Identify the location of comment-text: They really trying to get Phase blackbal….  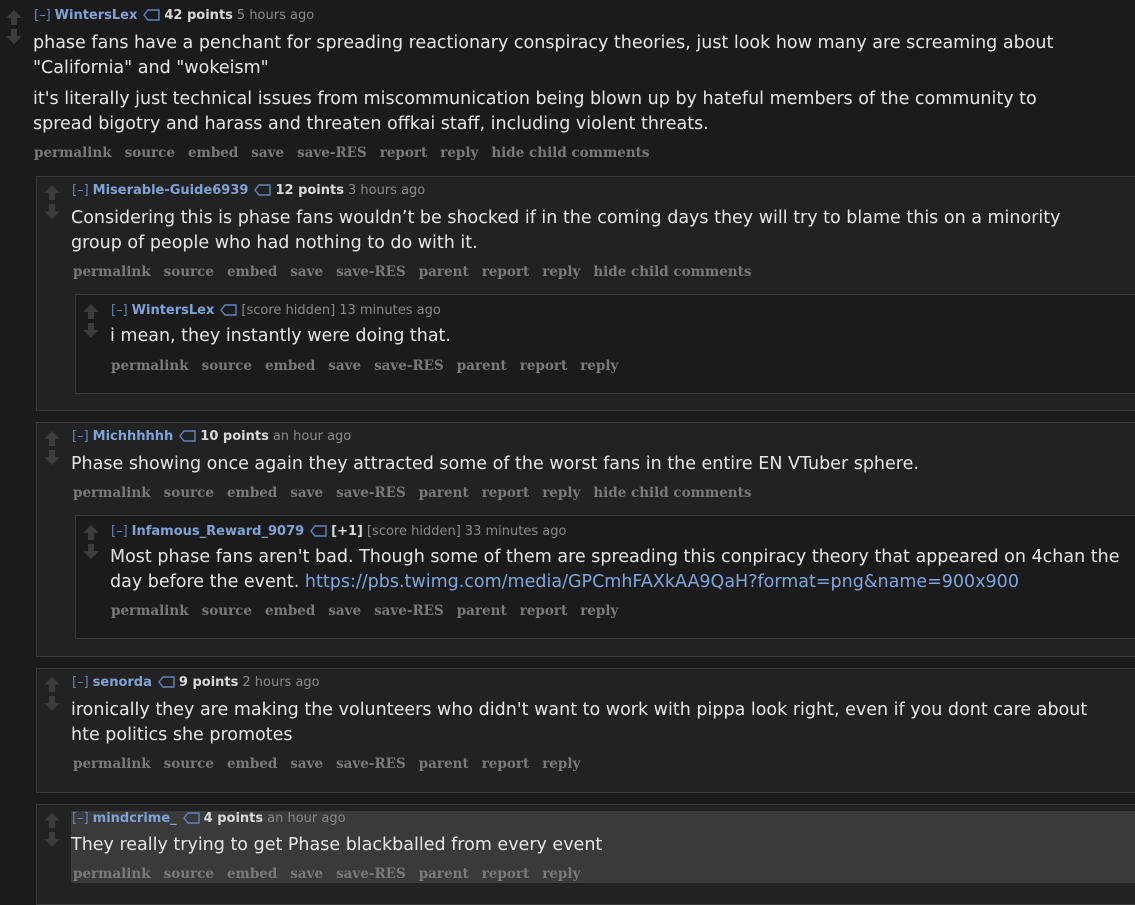
(337, 845).